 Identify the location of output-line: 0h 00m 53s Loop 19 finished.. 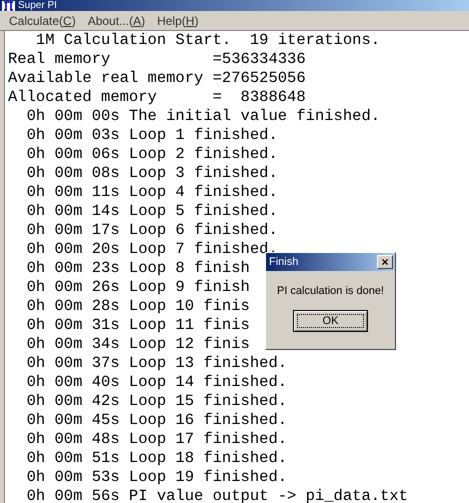
(157, 477).